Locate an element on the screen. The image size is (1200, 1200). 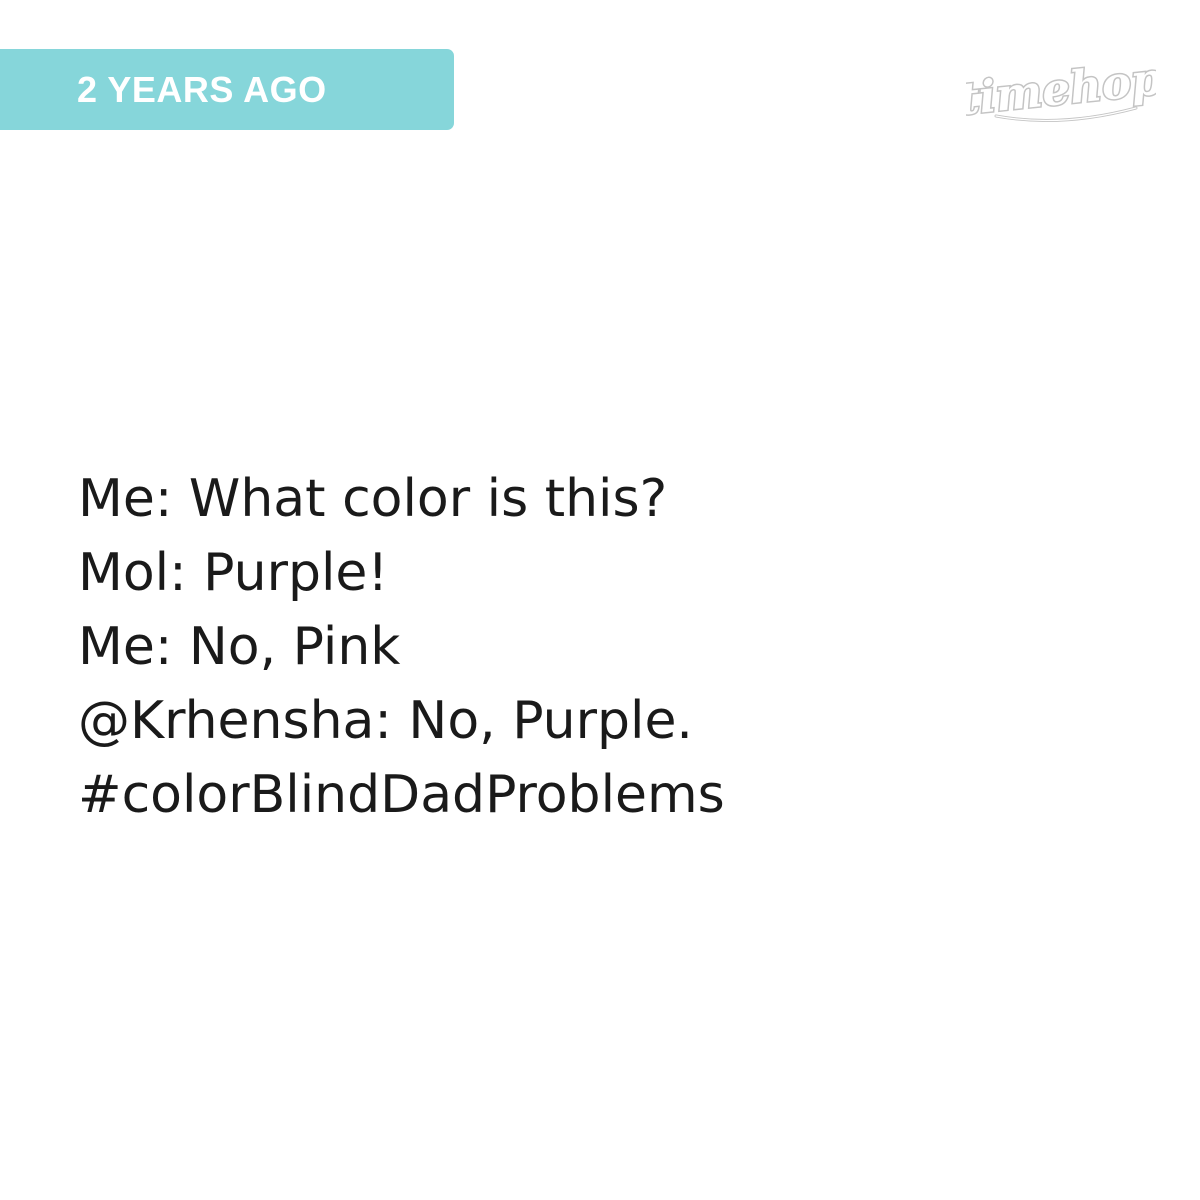
post-line-mention: @Krhensha: No, Purple. is located at coordinates (608, 721).